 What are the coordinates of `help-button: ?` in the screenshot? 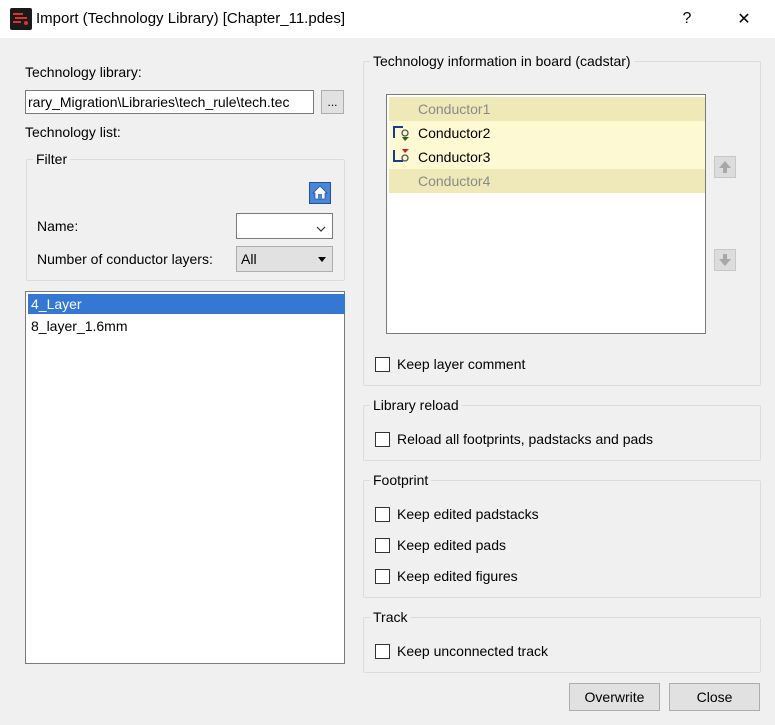 It's located at (687, 19).